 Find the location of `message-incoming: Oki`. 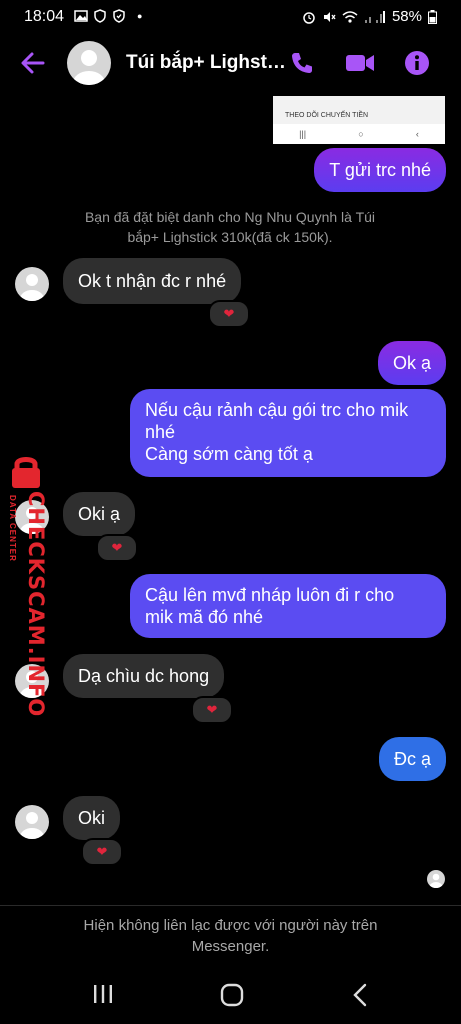

message-incoming: Oki is located at coordinates (91, 818).